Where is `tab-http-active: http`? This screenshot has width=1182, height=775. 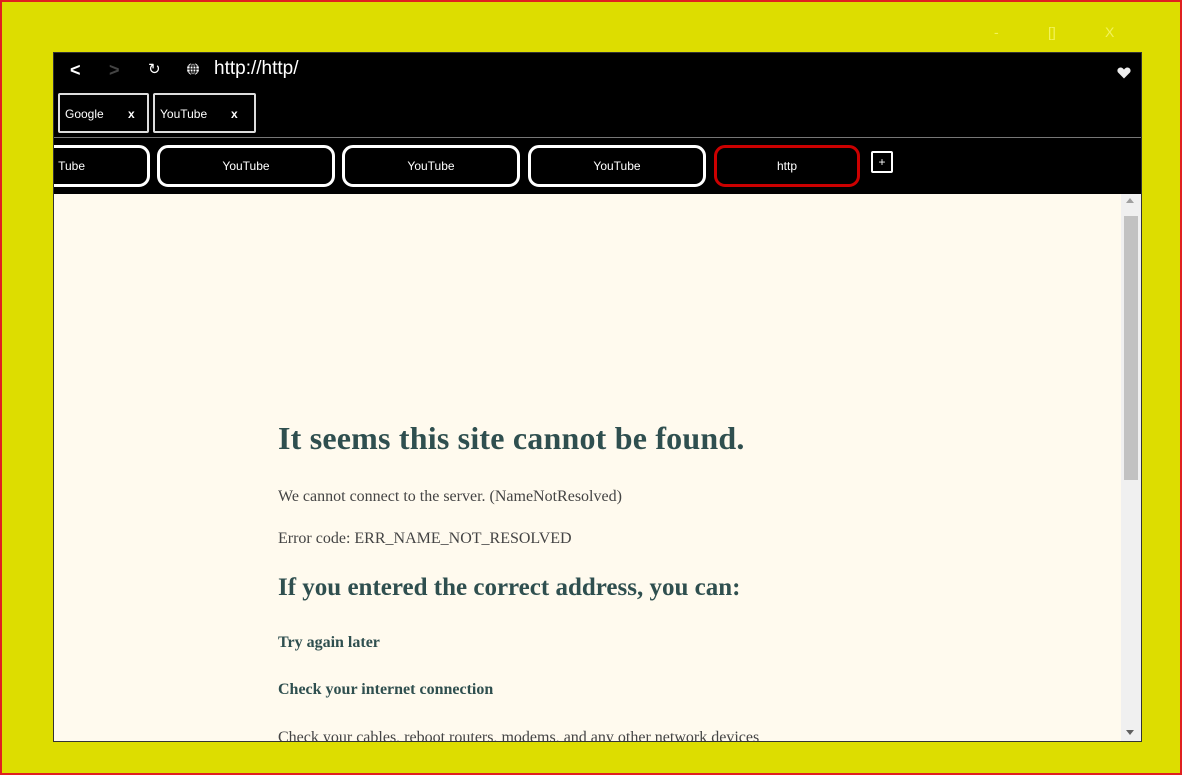
tab-http-active: http is located at coordinates (787, 166).